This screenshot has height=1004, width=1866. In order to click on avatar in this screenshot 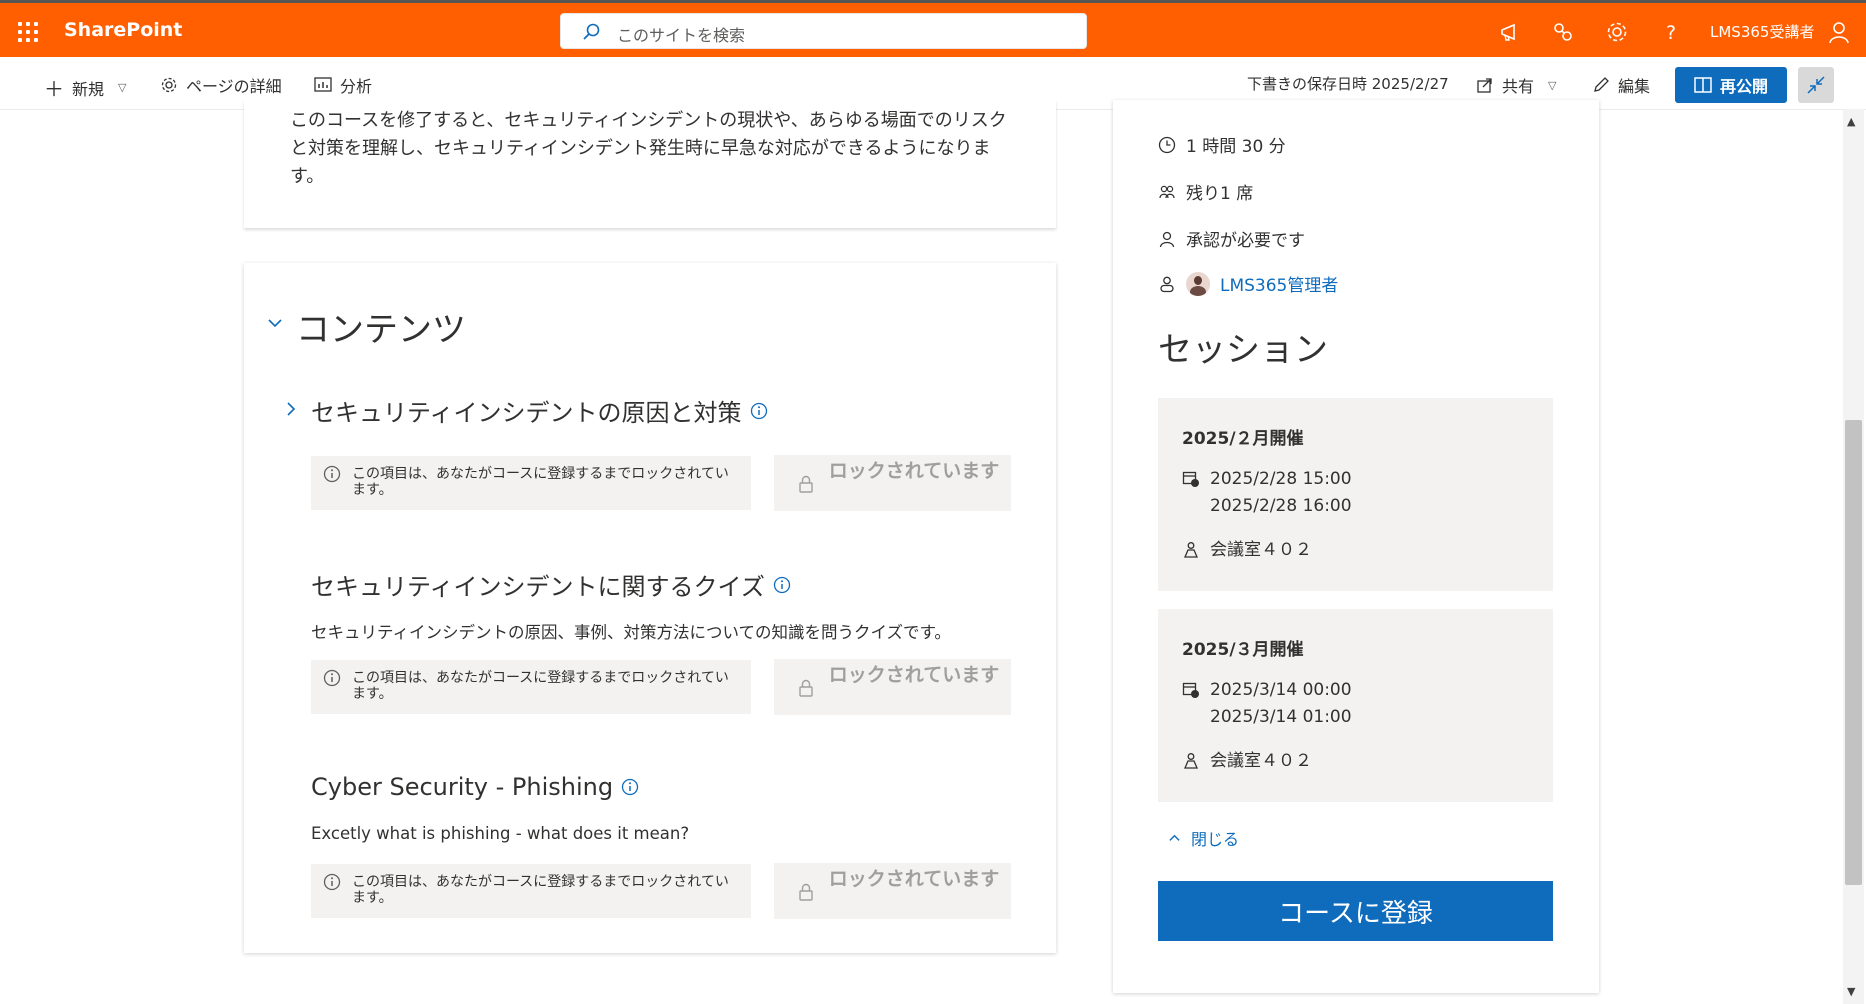, I will do `click(1198, 283)`.